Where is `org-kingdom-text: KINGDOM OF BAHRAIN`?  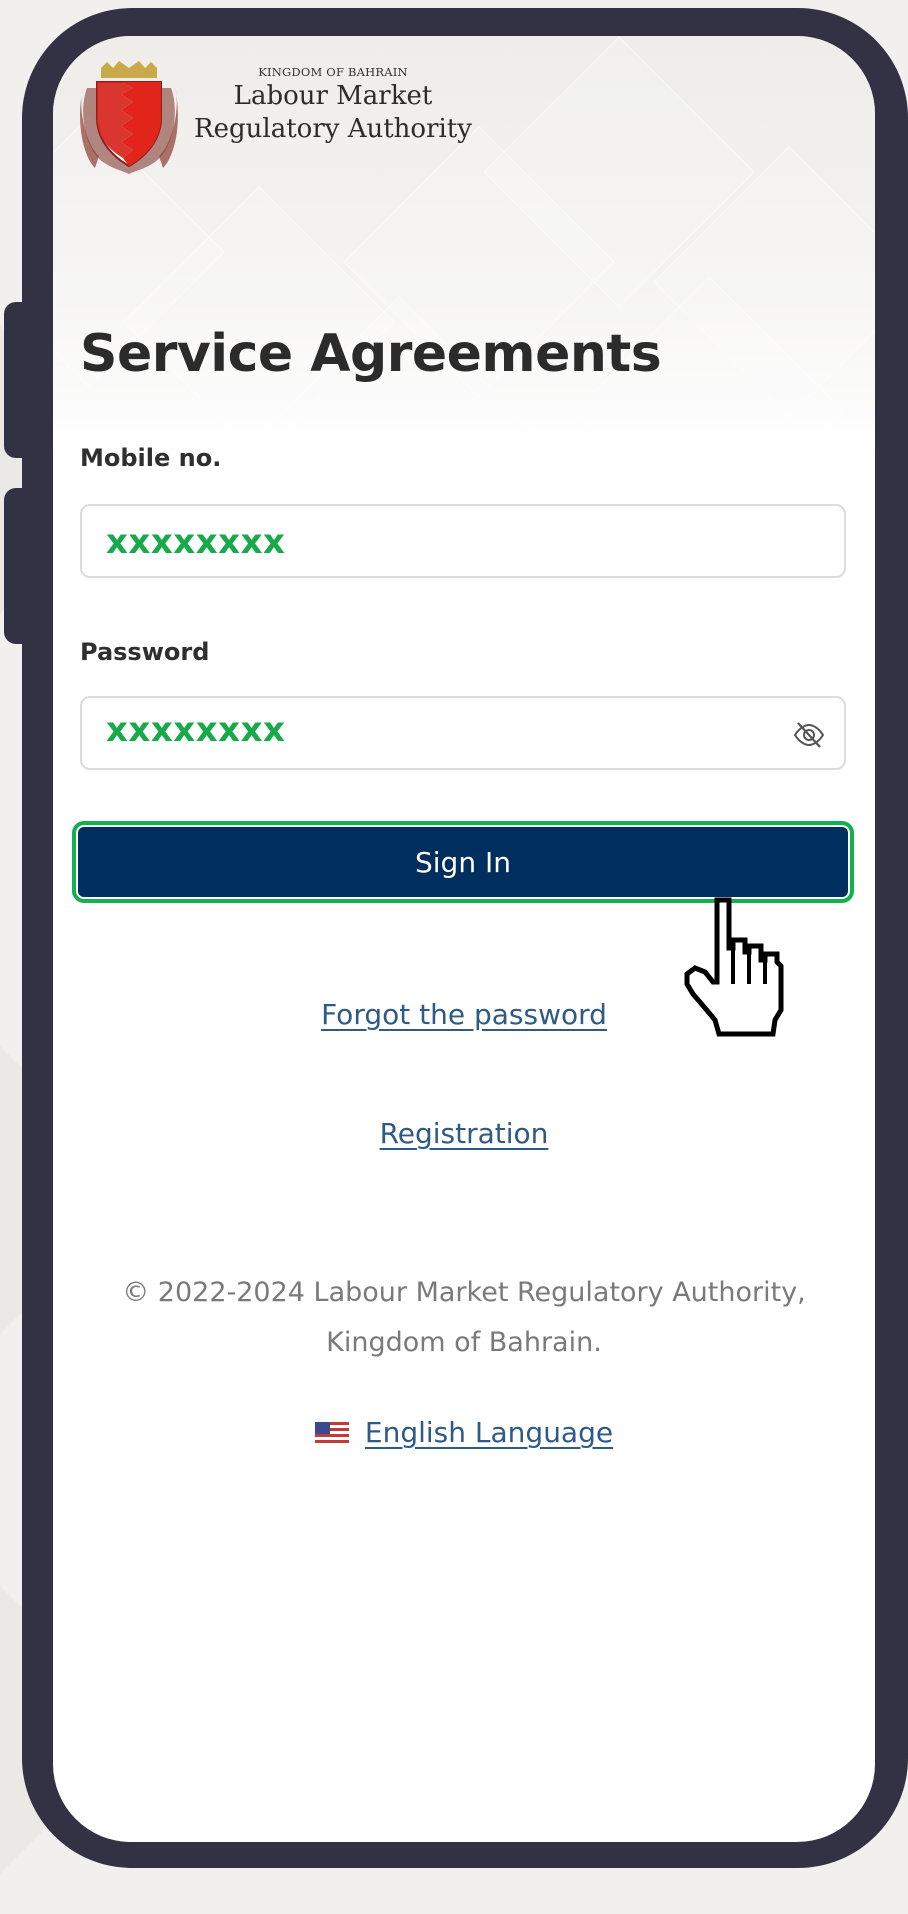 org-kingdom-text: KINGDOM OF BAHRAIN is located at coordinates (333, 72).